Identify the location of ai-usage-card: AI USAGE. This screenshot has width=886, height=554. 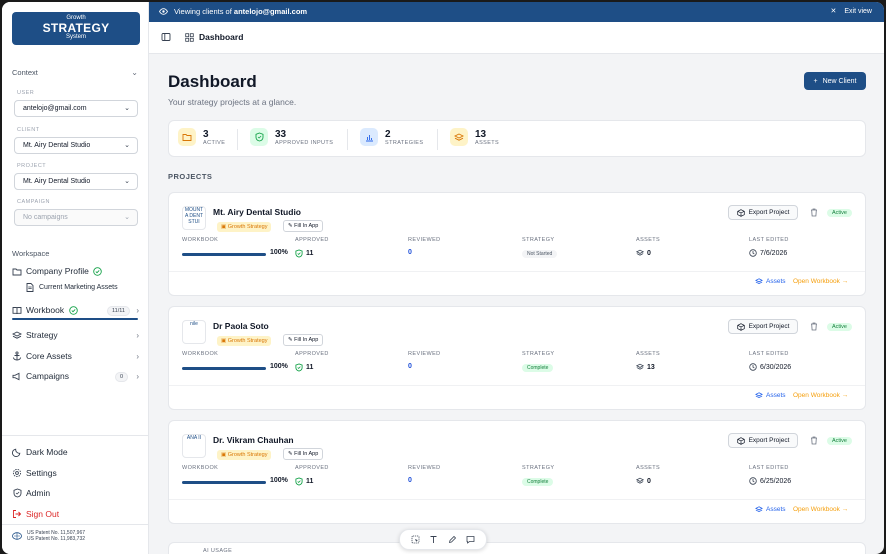
(517, 548).